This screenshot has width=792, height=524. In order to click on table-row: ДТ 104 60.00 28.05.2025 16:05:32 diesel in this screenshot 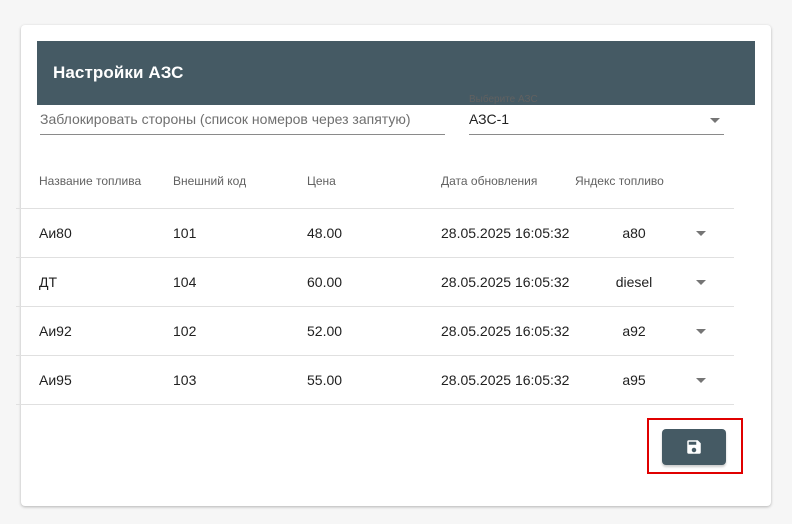, I will do `click(375, 282)`.